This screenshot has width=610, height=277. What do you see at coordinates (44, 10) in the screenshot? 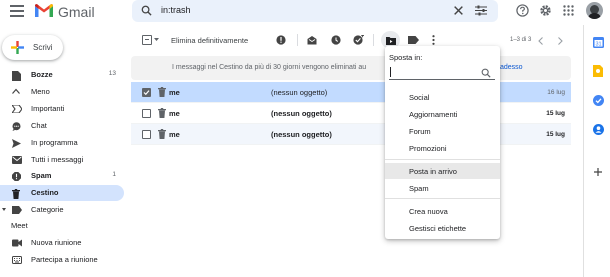
I see `gmail-logo-icon` at bounding box center [44, 10].